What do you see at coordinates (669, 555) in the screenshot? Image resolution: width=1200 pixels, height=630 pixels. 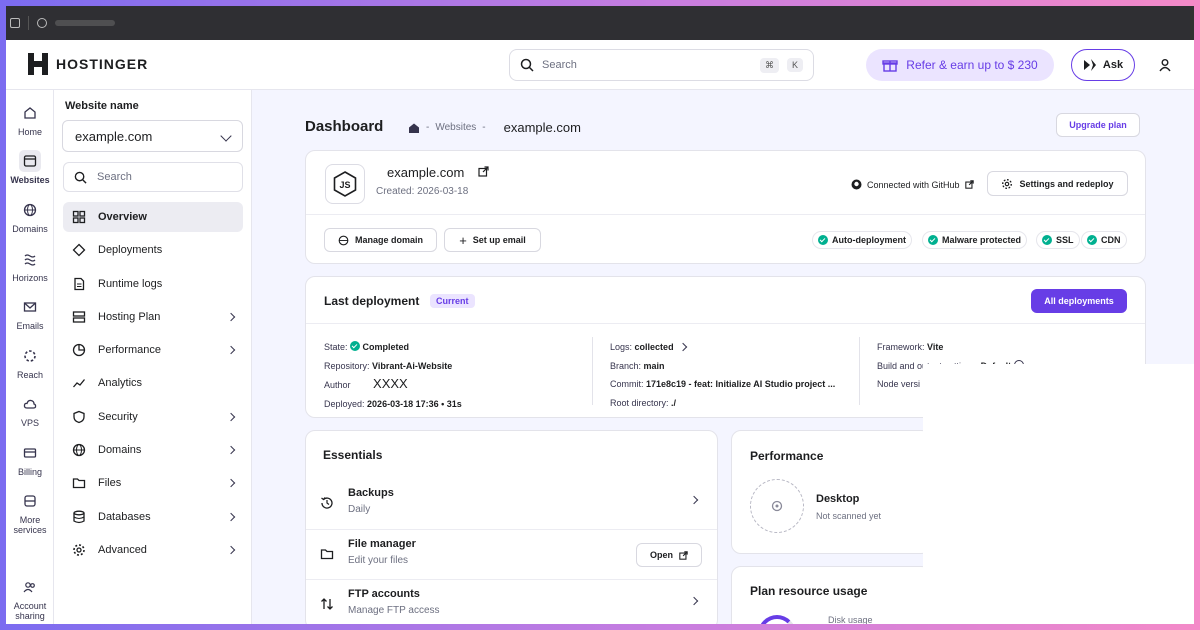 I see `open-file-manager-button: Open` at bounding box center [669, 555].